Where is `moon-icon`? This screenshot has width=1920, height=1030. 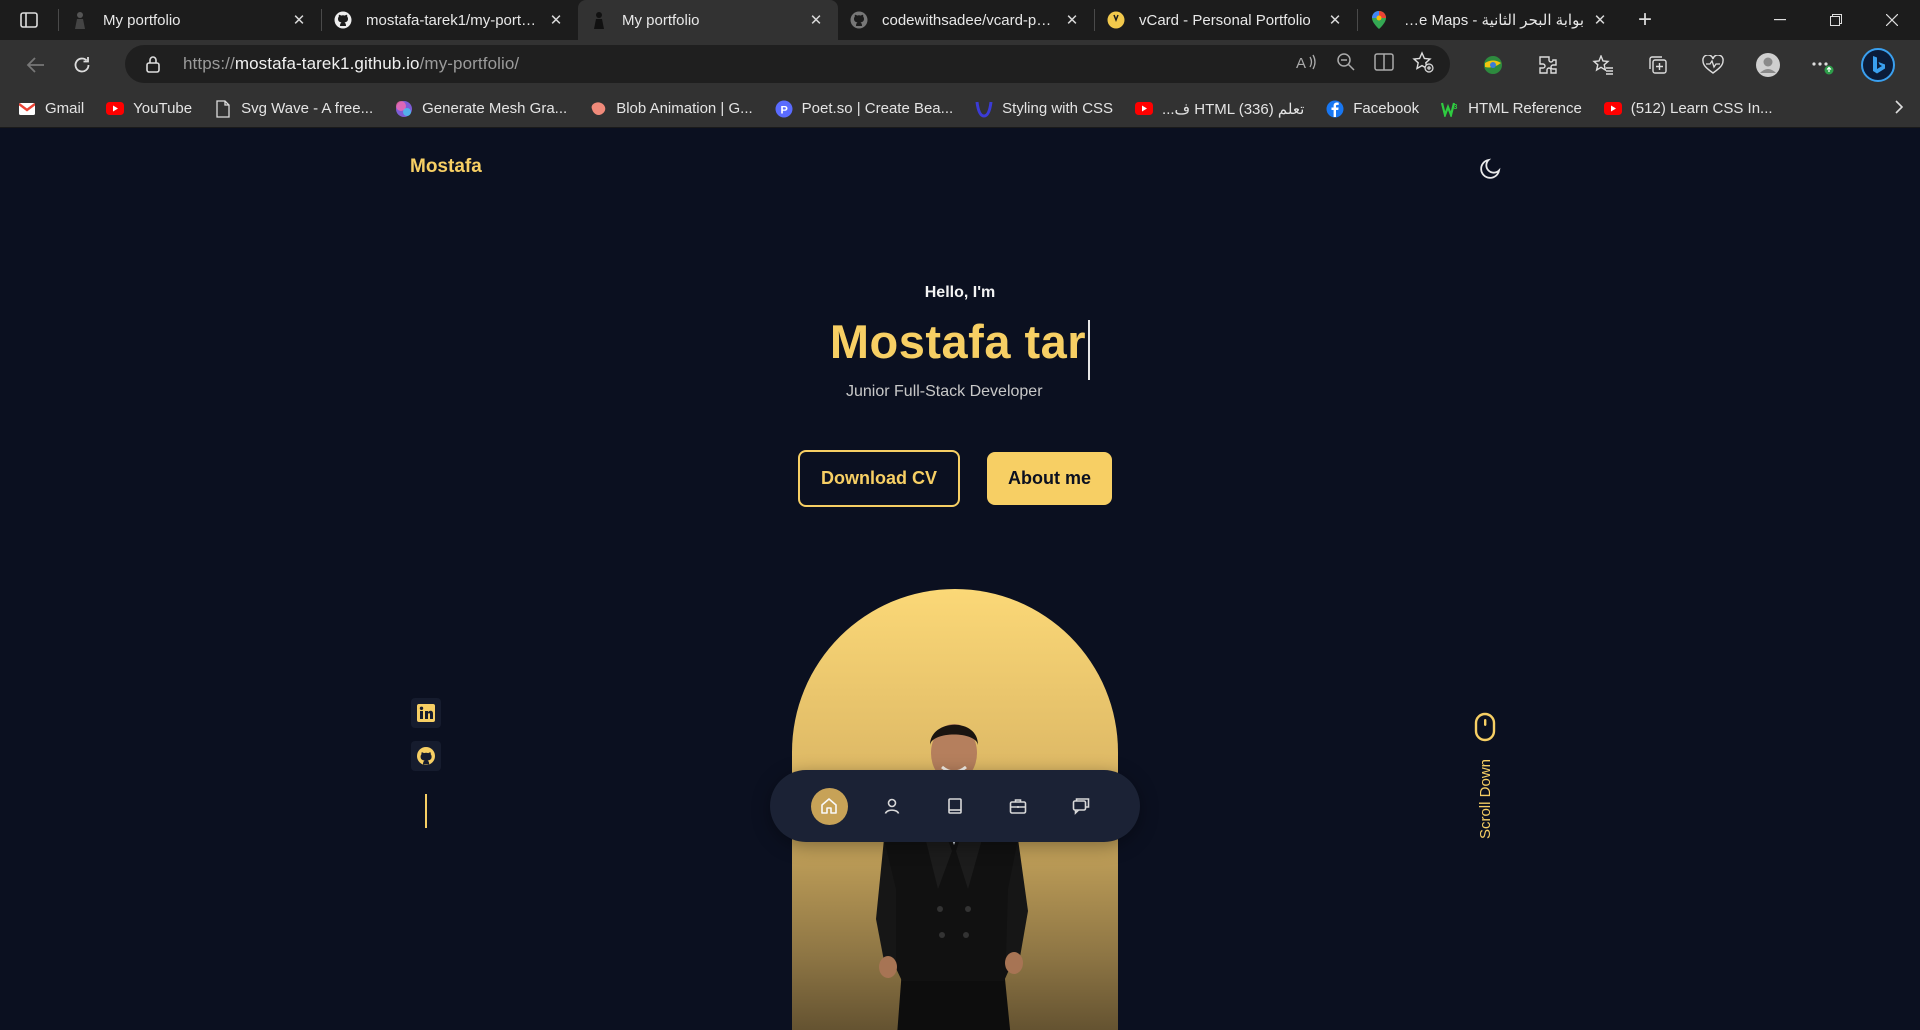 moon-icon is located at coordinates (1491, 168).